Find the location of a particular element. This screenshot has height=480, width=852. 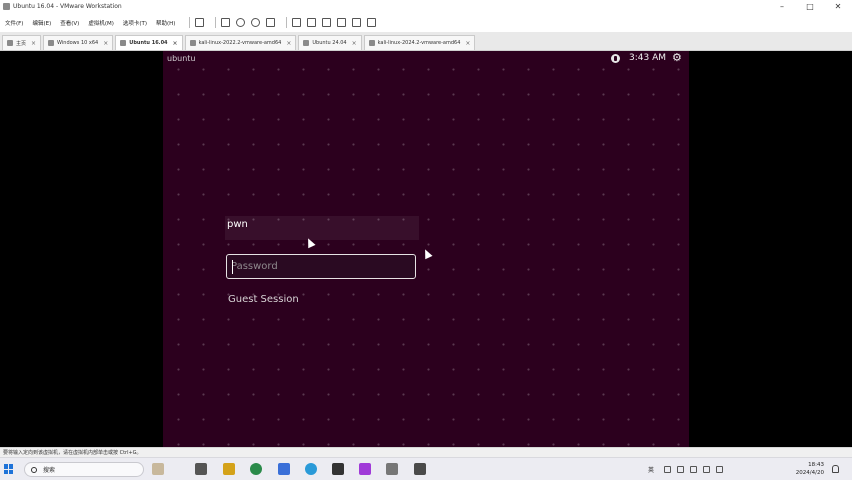

window-controls: – □ ✕ is located at coordinates (810, 6).